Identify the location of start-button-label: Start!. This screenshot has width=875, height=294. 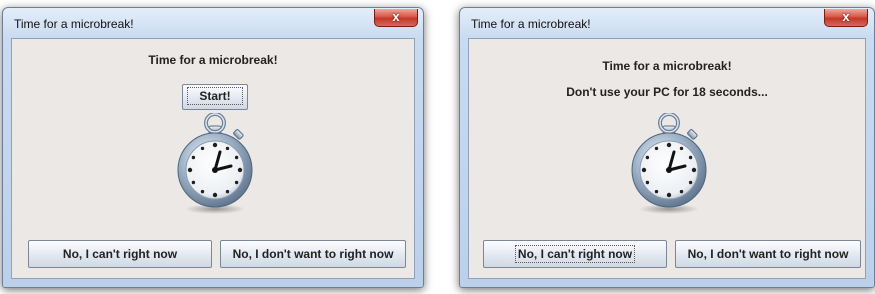
(215, 96).